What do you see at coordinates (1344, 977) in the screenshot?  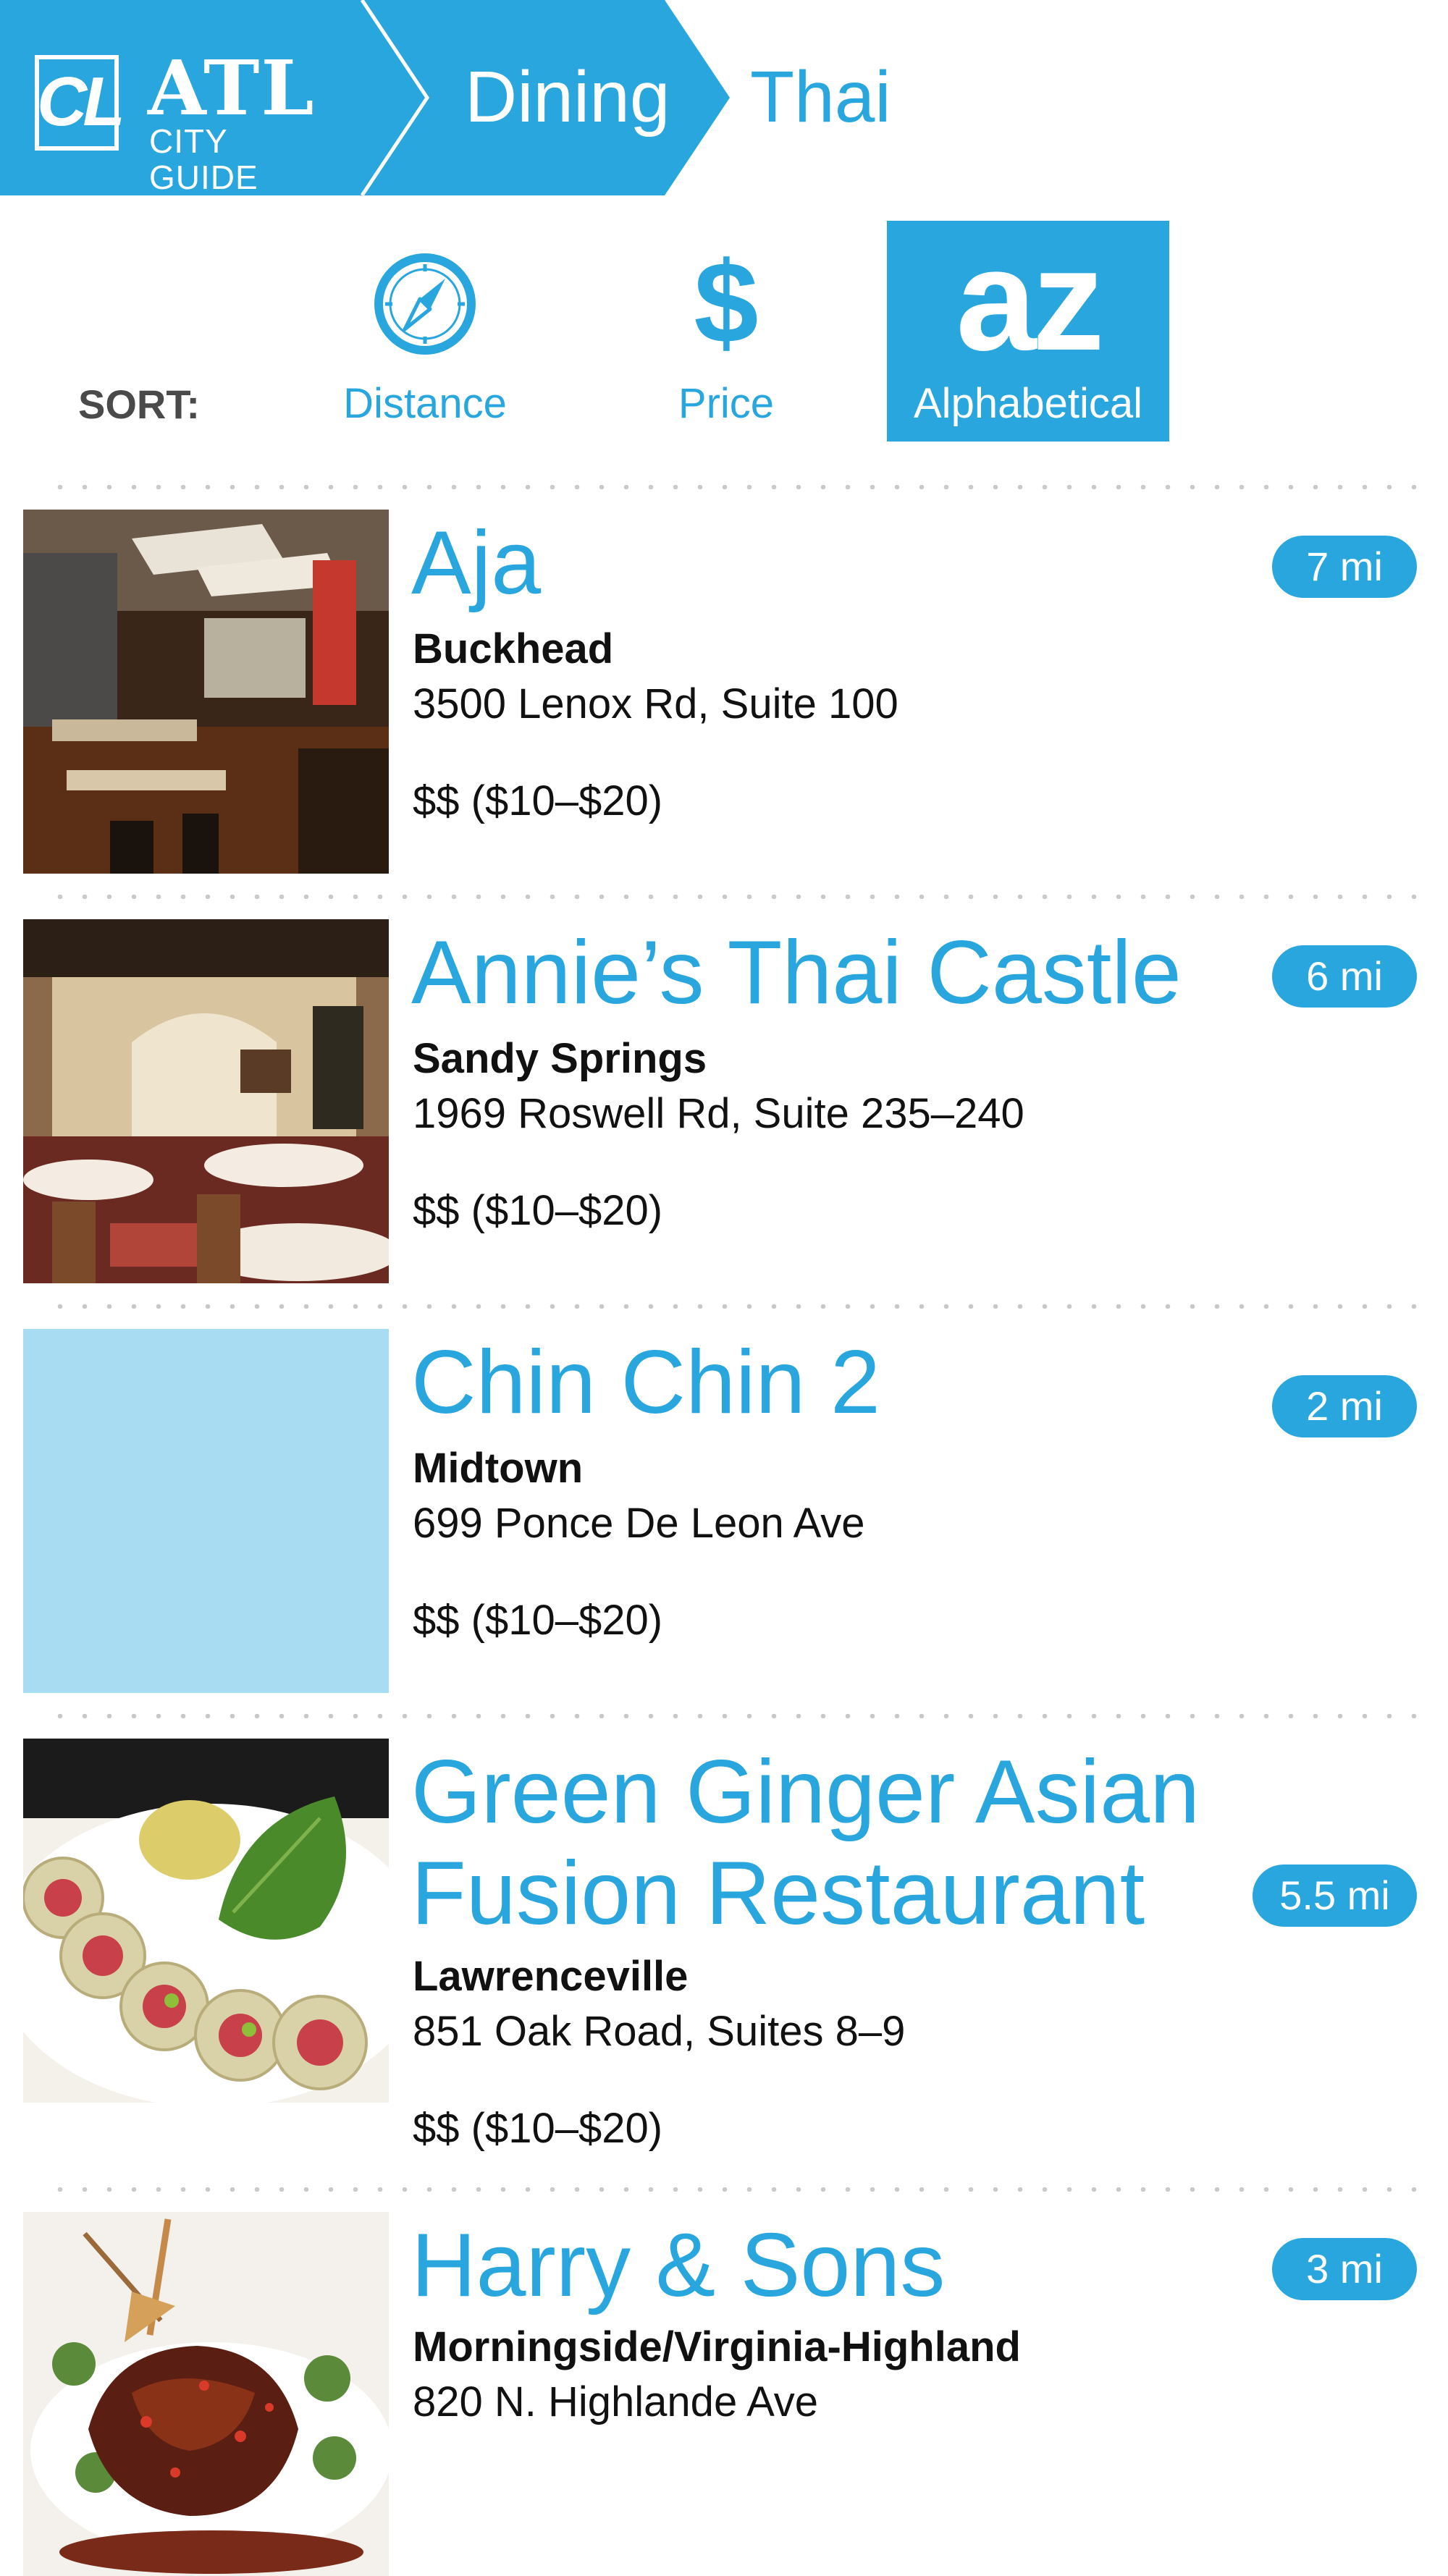 I see `distance-badge: 6 mi` at bounding box center [1344, 977].